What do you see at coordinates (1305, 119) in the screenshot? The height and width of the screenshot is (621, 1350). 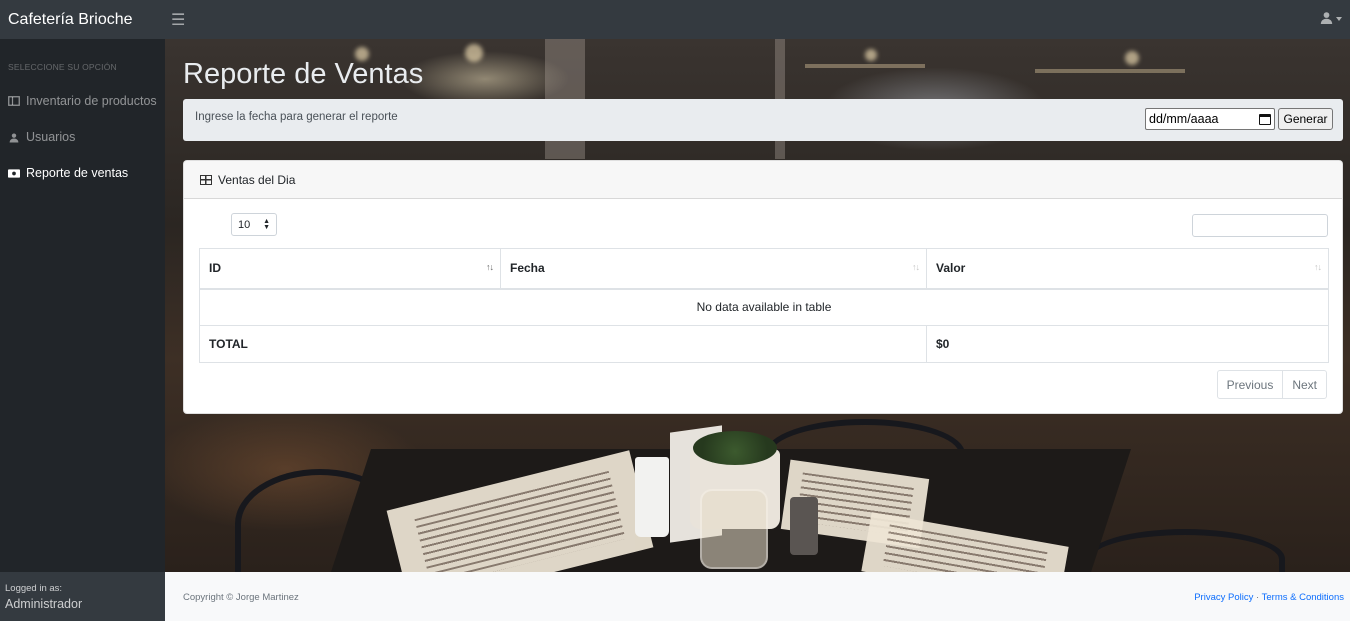 I see `generate-button: Generar` at bounding box center [1305, 119].